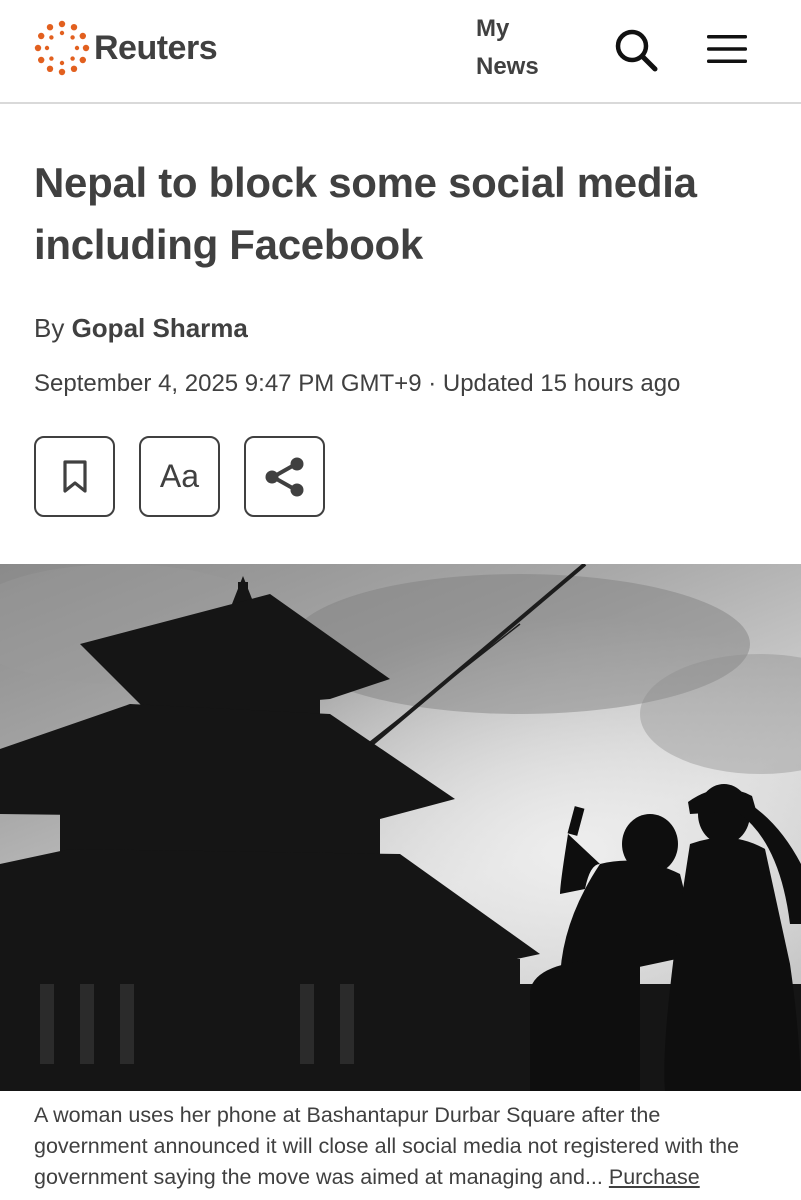  I want to click on share-icon, so click(284, 476).